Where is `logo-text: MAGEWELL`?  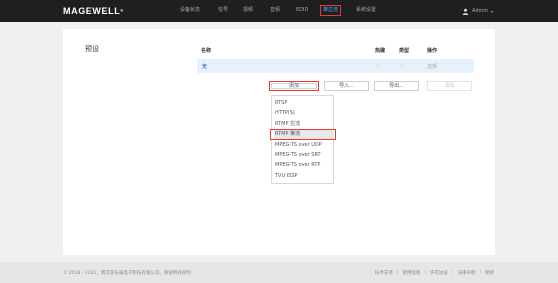 logo-text: MAGEWELL is located at coordinates (92, 11).